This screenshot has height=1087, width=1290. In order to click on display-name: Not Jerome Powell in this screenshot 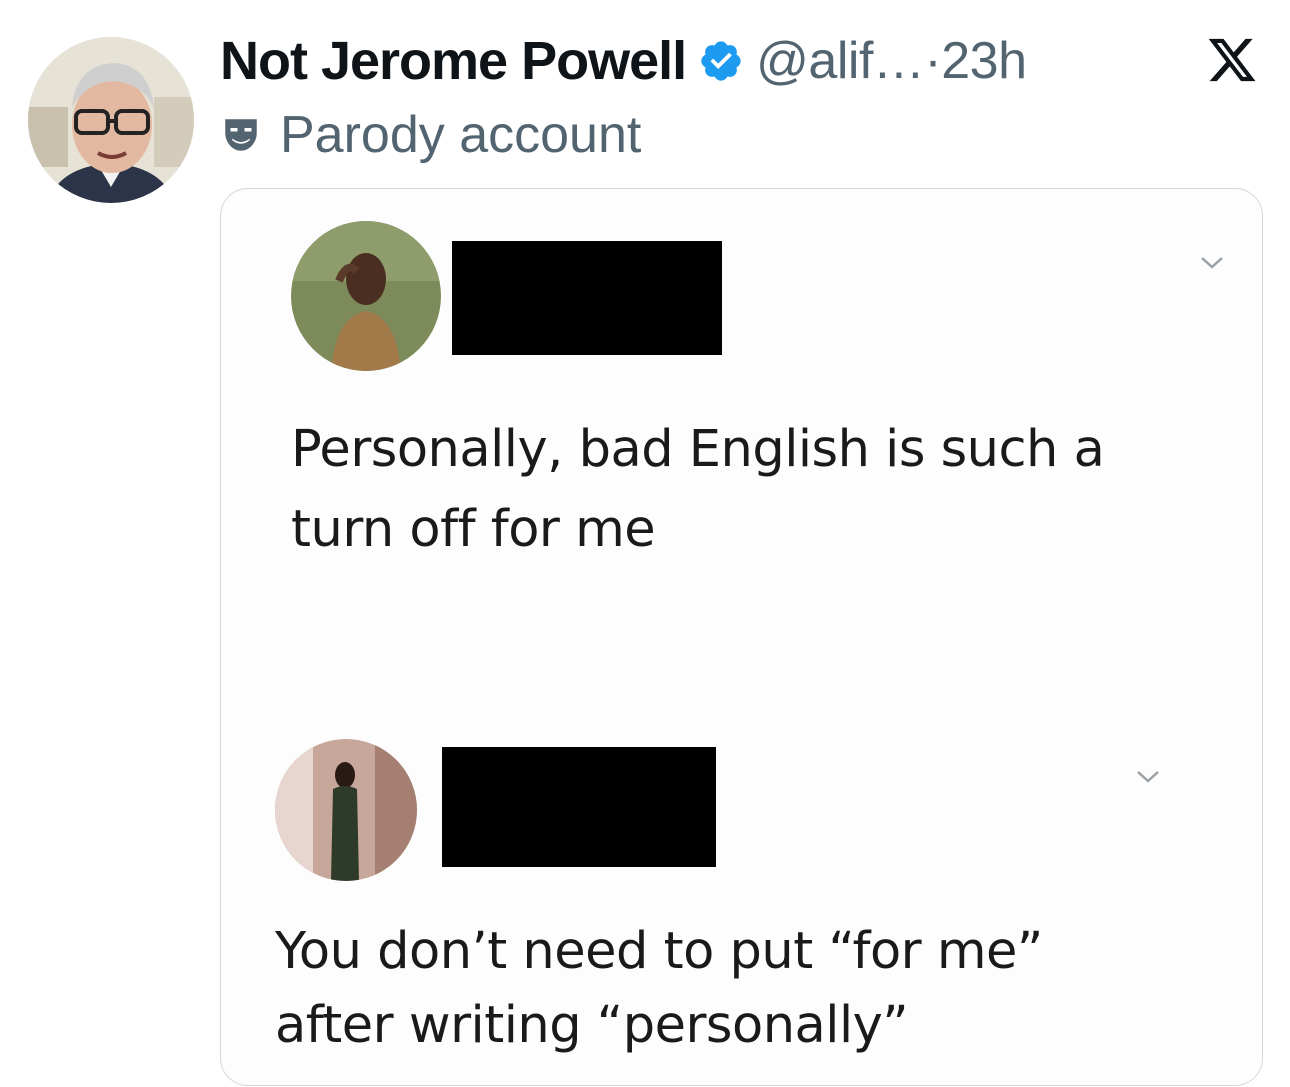, I will do `click(453, 61)`.